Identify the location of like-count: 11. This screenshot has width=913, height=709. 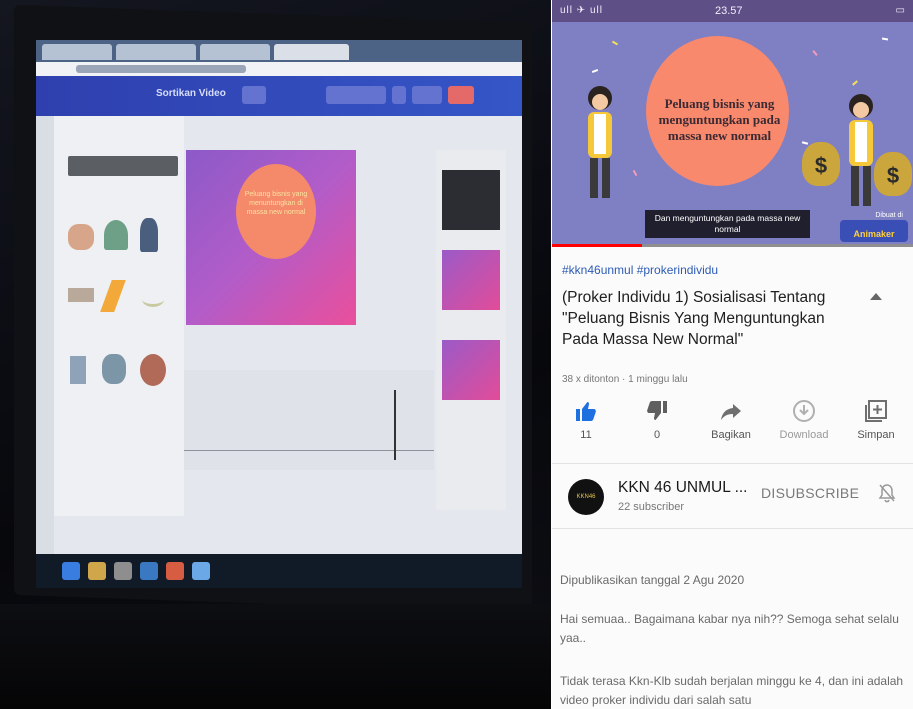
(586, 435).